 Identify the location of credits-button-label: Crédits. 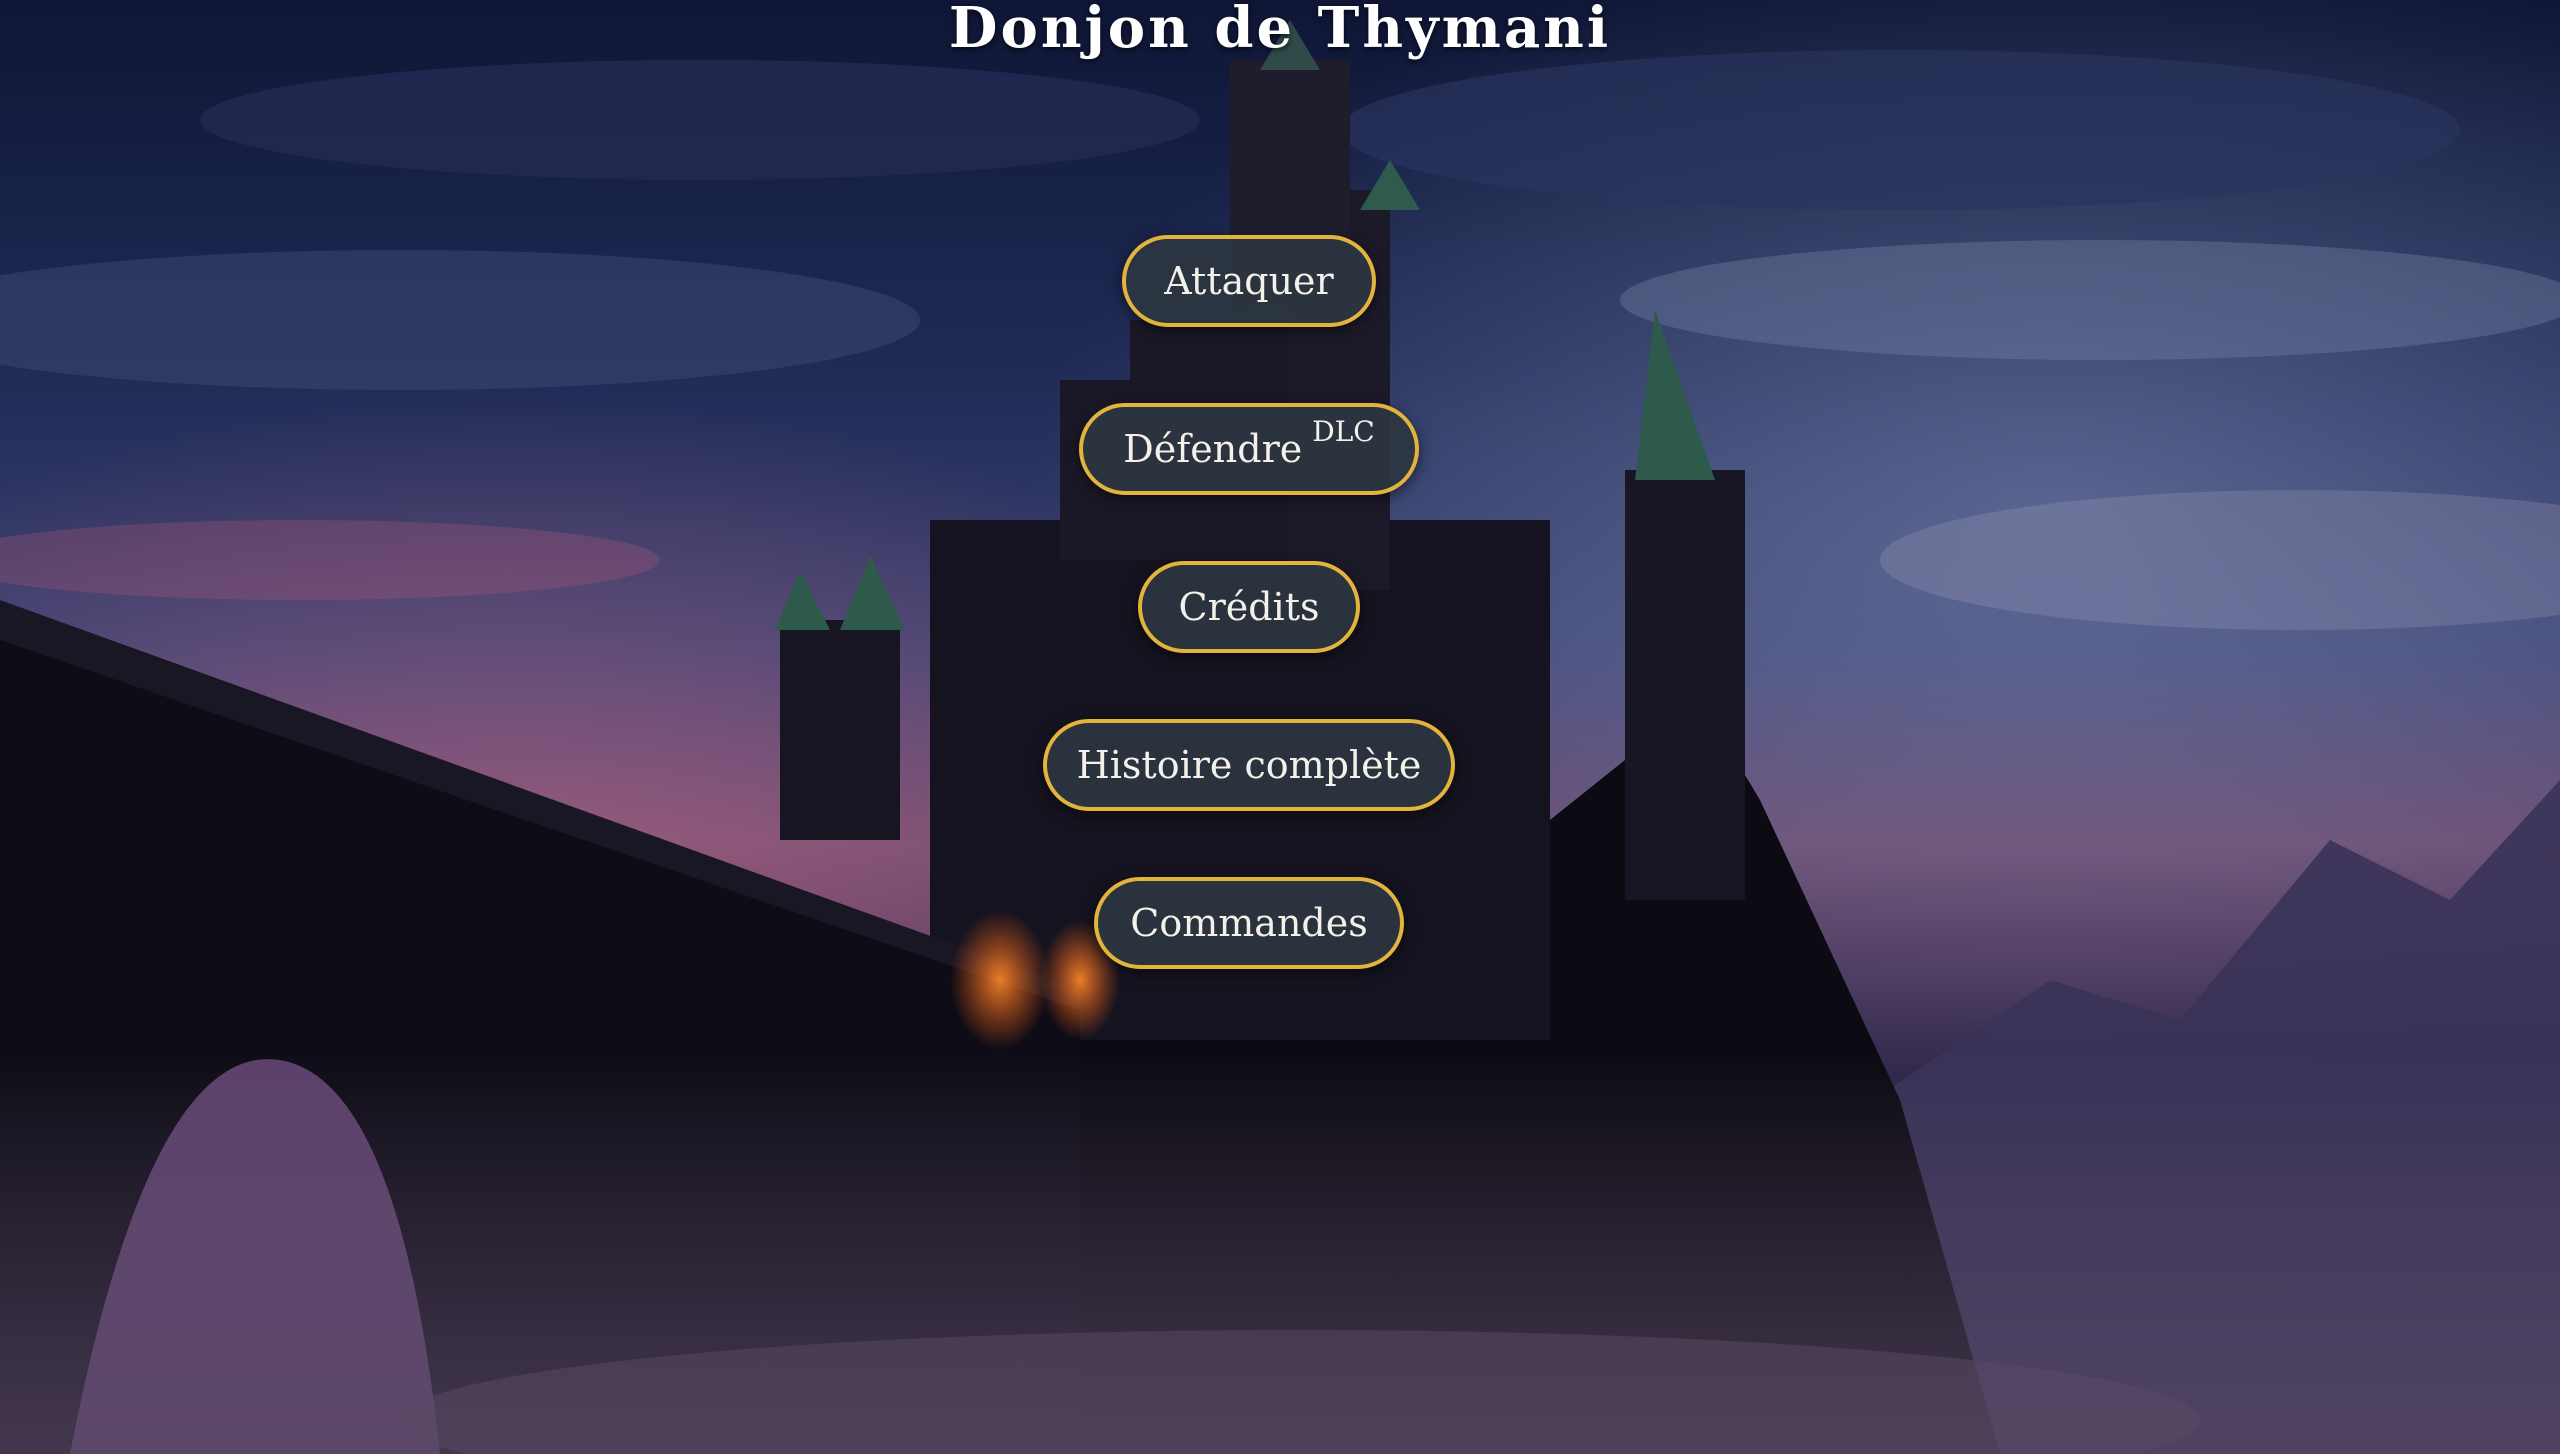
(1249, 607).